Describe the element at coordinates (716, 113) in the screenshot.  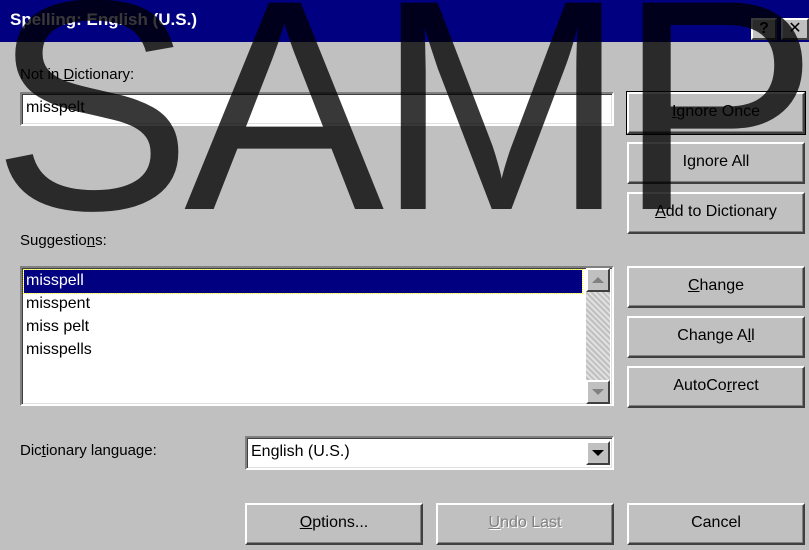
I see `ignore-once-button: Ignore Once` at that location.